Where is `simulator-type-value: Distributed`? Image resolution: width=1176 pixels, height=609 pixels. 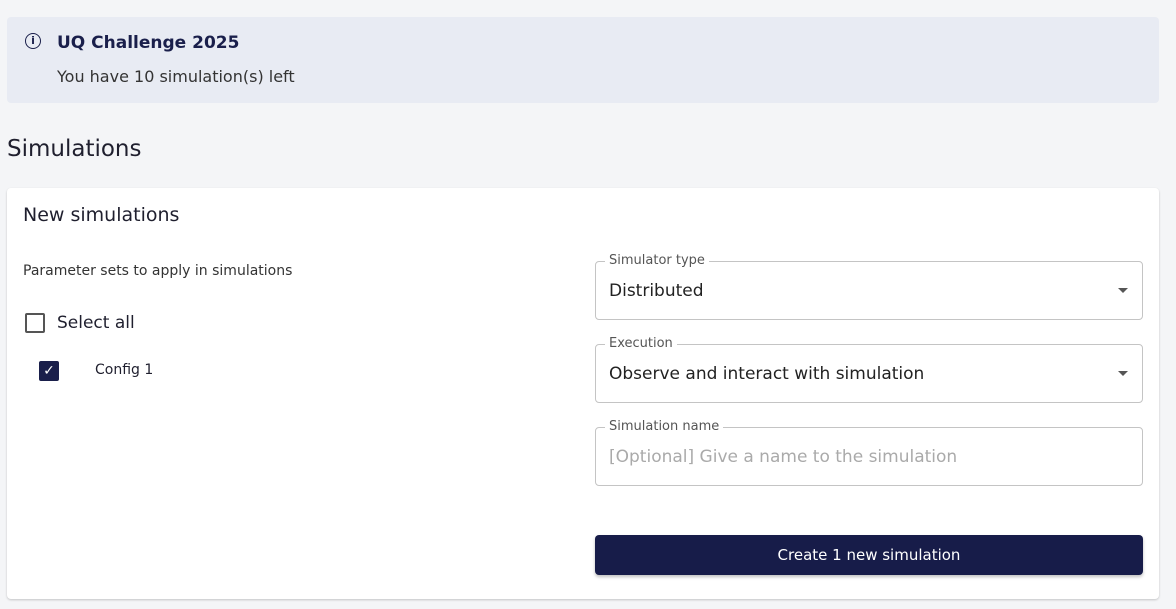
simulator-type-value: Distributed is located at coordinates (656, 291).